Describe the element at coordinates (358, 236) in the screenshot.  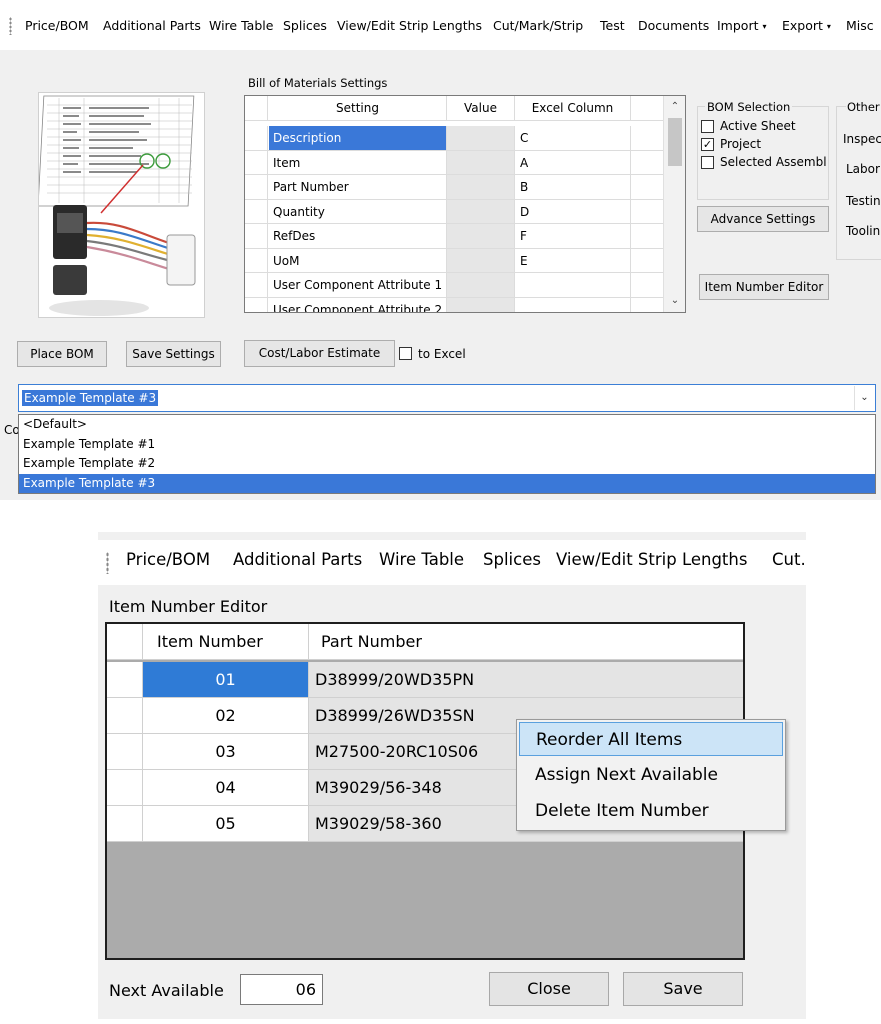
I see `setting-cell: RefDes` at that location.